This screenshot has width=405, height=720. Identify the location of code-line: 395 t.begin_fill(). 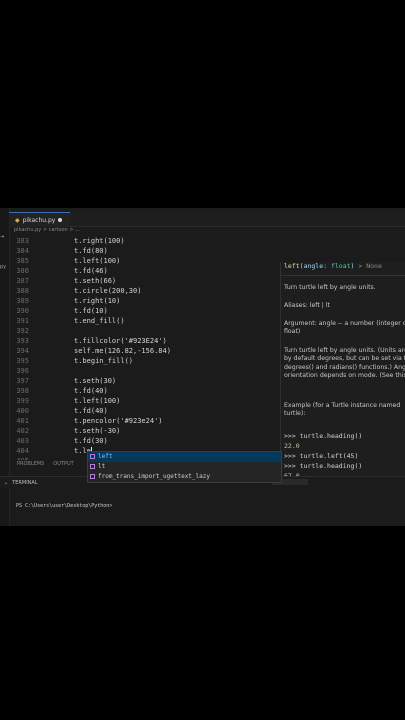
(144, 361).